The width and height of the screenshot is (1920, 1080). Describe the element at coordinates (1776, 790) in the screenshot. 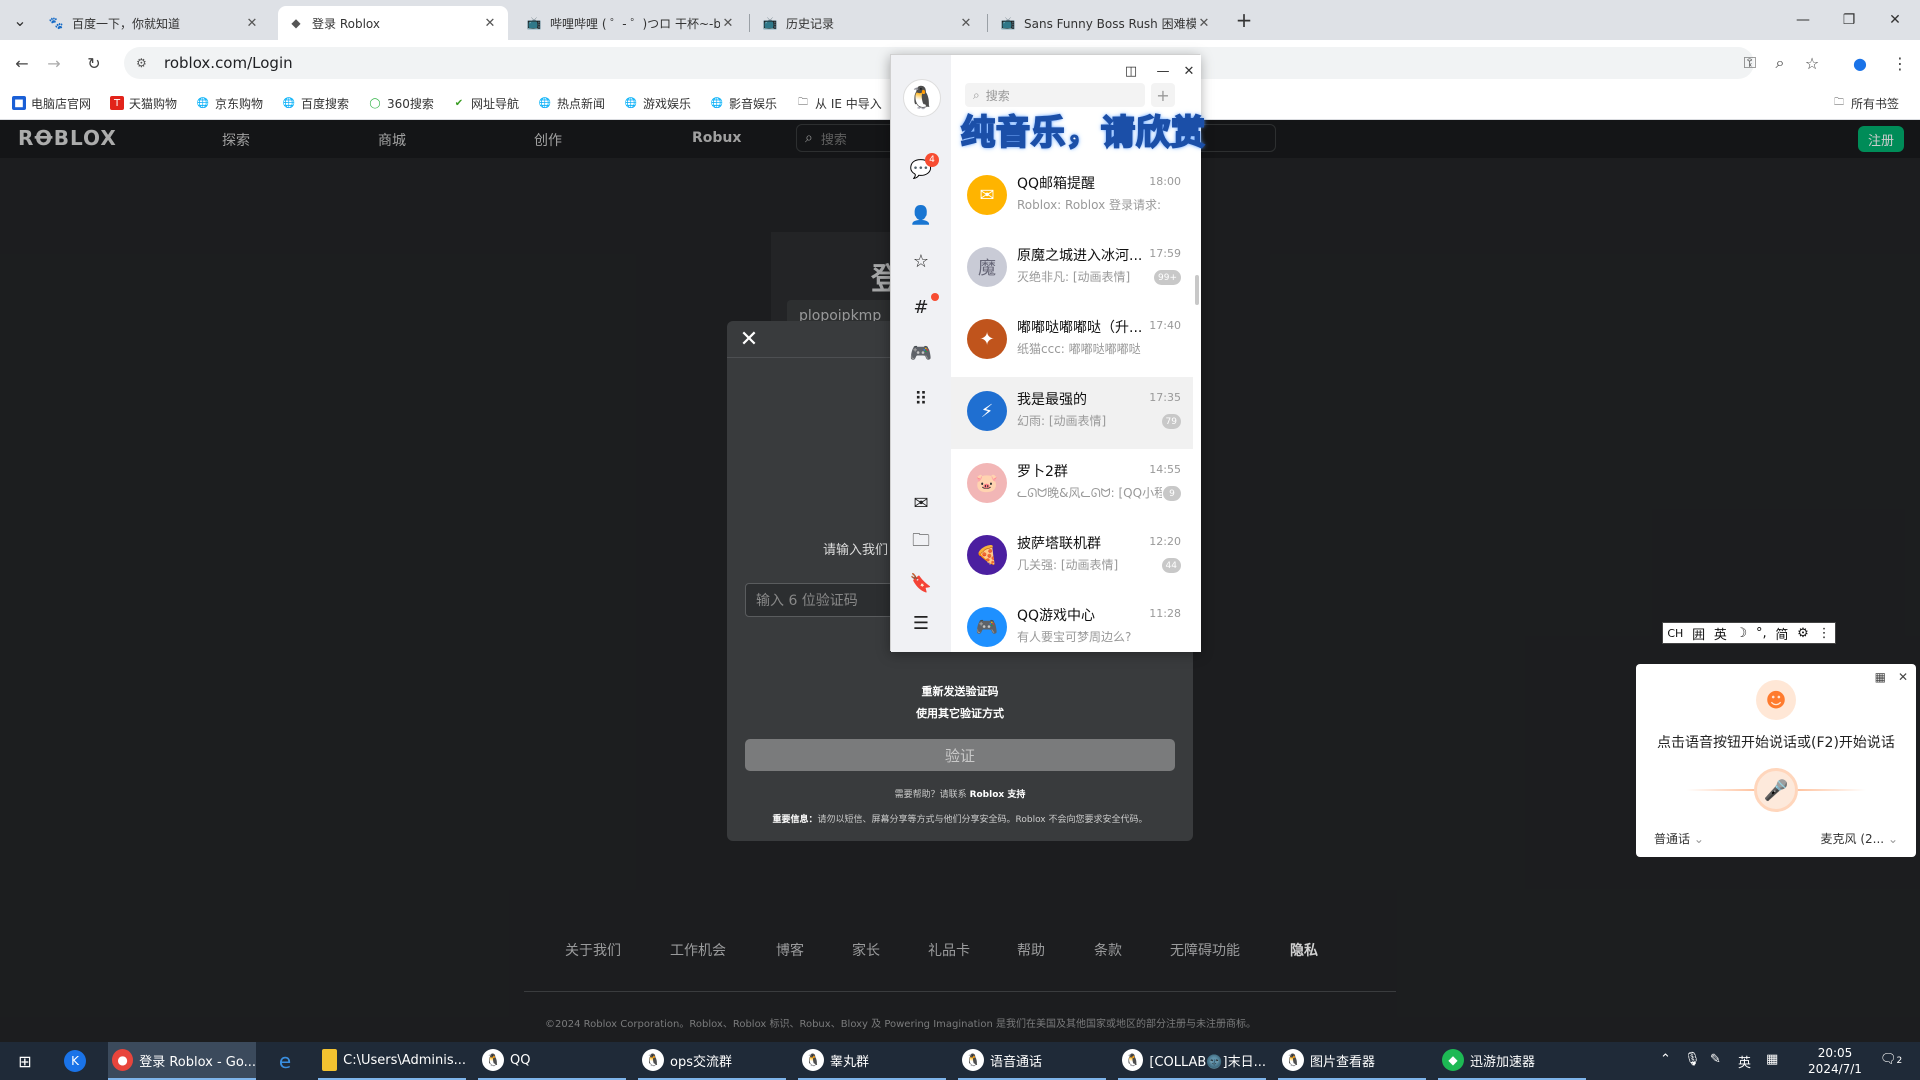

I see `microphone-icon: 🎤` at that location.